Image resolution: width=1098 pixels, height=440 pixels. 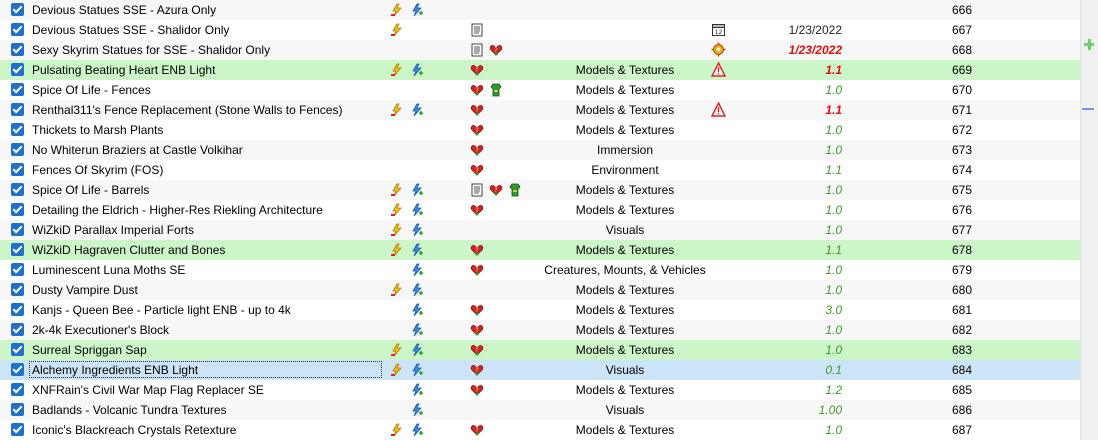 What do you see at coordinates (128, 250) in the screenshot?
I see `mod-name: WiZkiD Hagraven Clutter and Bones` at bounding box center [128, 250].